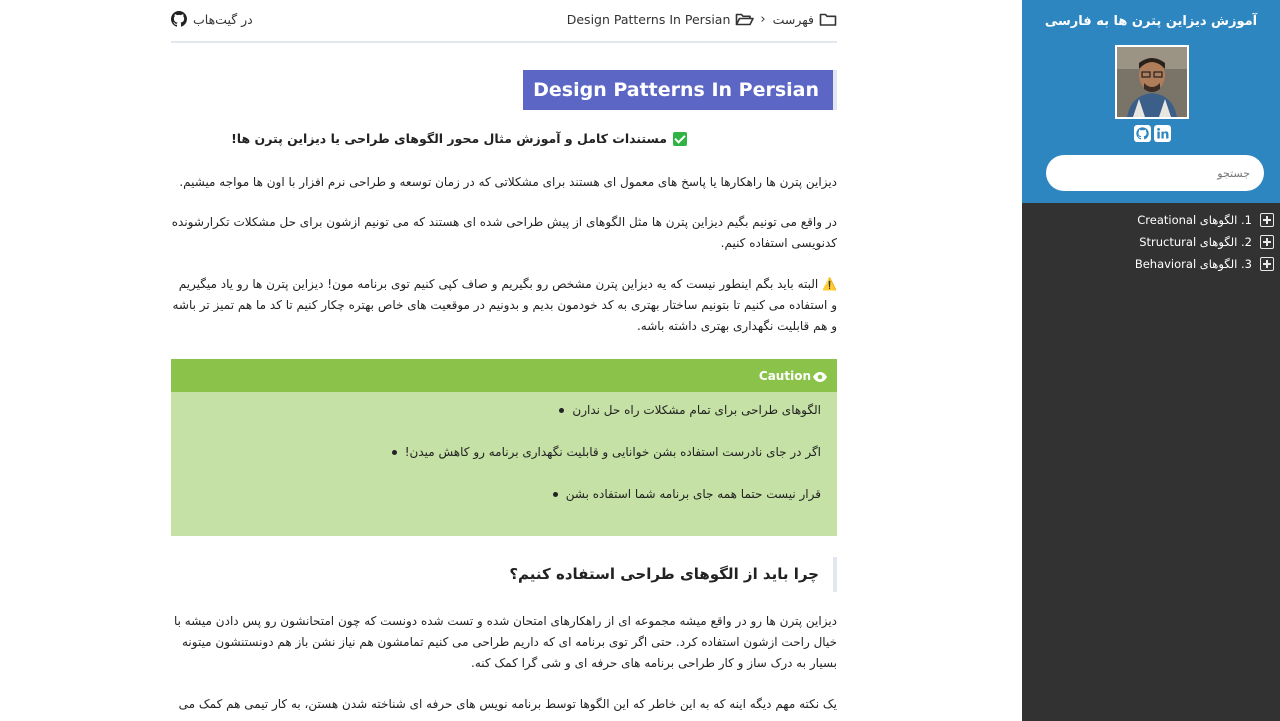 The width and height of the screenshot is (1280, 721). I want to click on sidebar-header: آموزش دیزاین پترن ها به فارسی, so click(1151, 101).